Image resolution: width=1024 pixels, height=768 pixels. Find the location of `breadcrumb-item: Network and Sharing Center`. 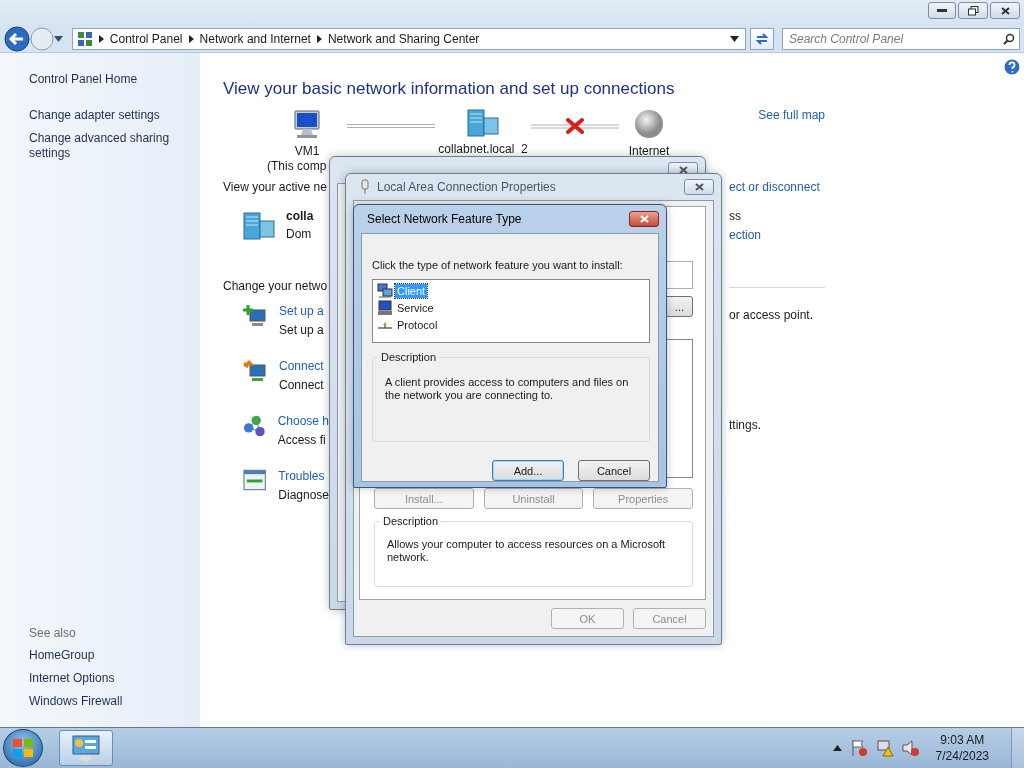

breadcrumb-item: Network and Sharing Center is located at coordinates (403, 39).